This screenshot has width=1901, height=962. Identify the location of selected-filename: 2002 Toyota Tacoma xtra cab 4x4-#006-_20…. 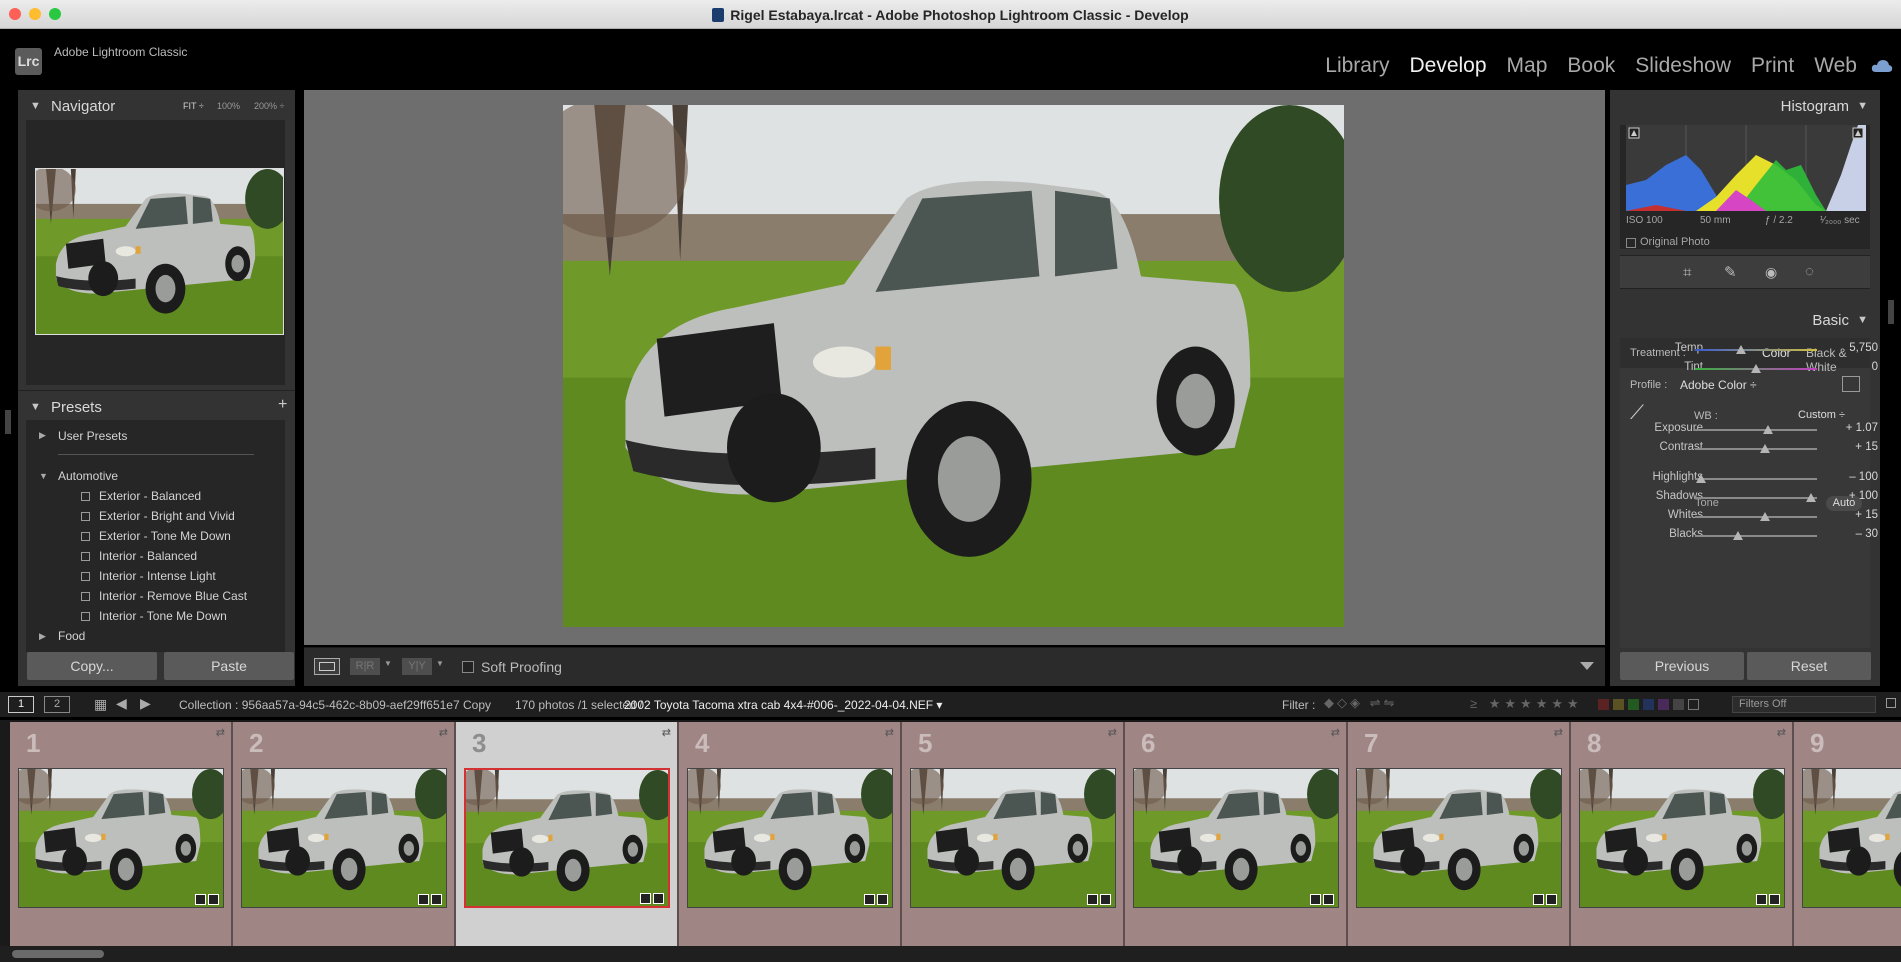
(783, 705).